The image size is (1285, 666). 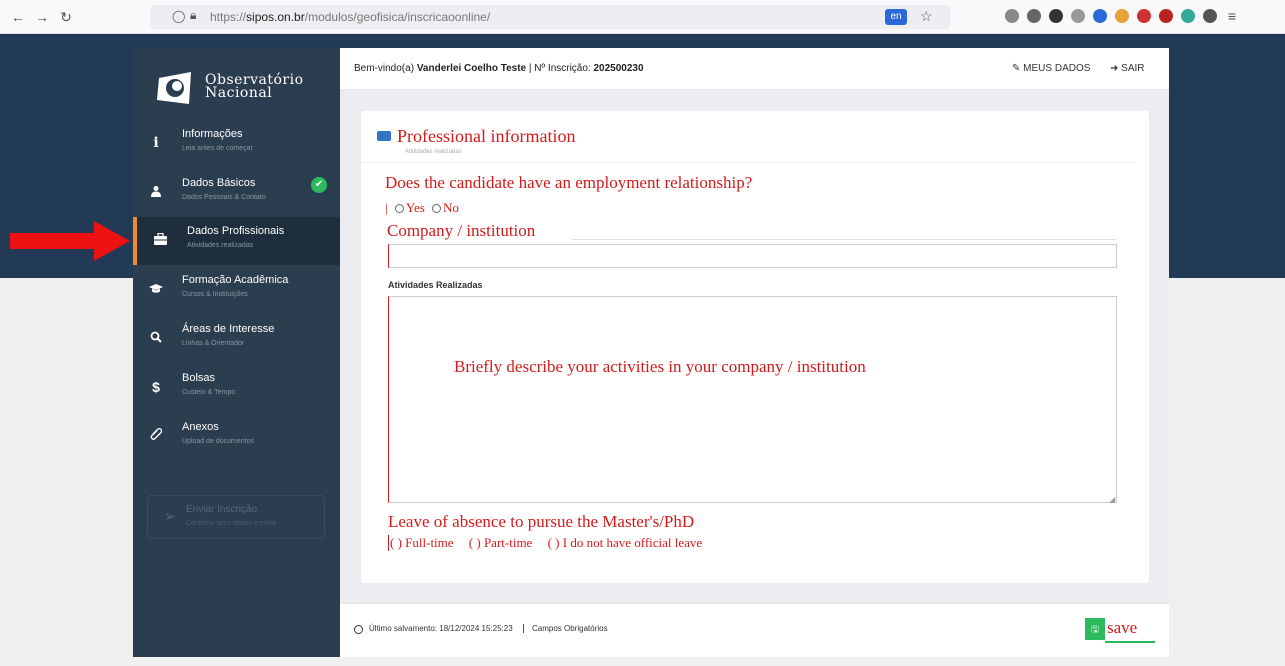 What do you see at coordinates (1016, 68) in the screenshot?
I see `pencil-icon: ✎` at bounding box center [1016, 68].